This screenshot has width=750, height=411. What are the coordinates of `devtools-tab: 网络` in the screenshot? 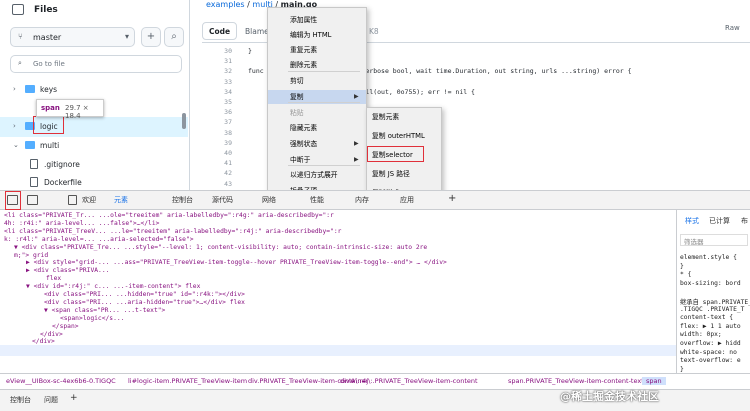 It's located at (269, 200).